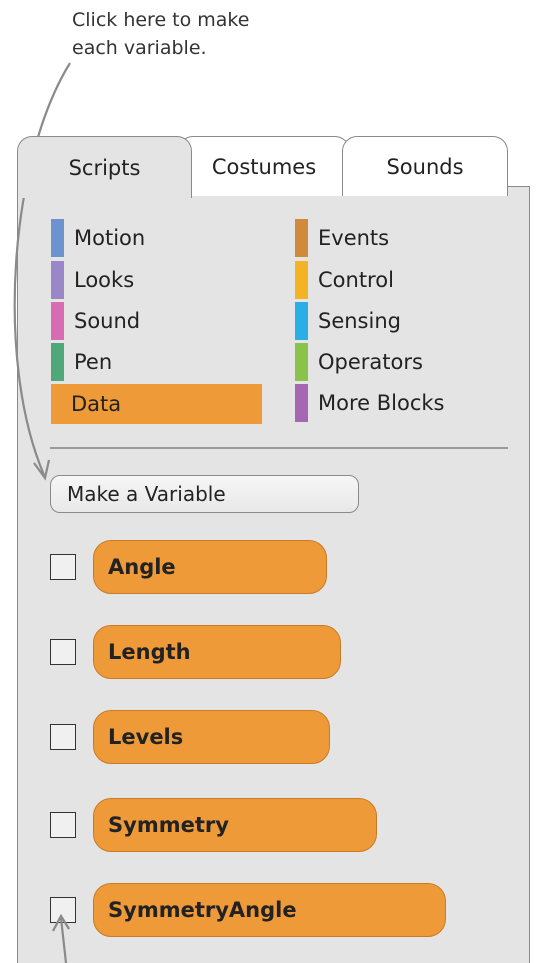 This screenshot has width=540, height=963. What do you see at coordinates (42, 269) in the screenshot?
I see `callout-arrow-make-variable` at bounding box center [42, 269].